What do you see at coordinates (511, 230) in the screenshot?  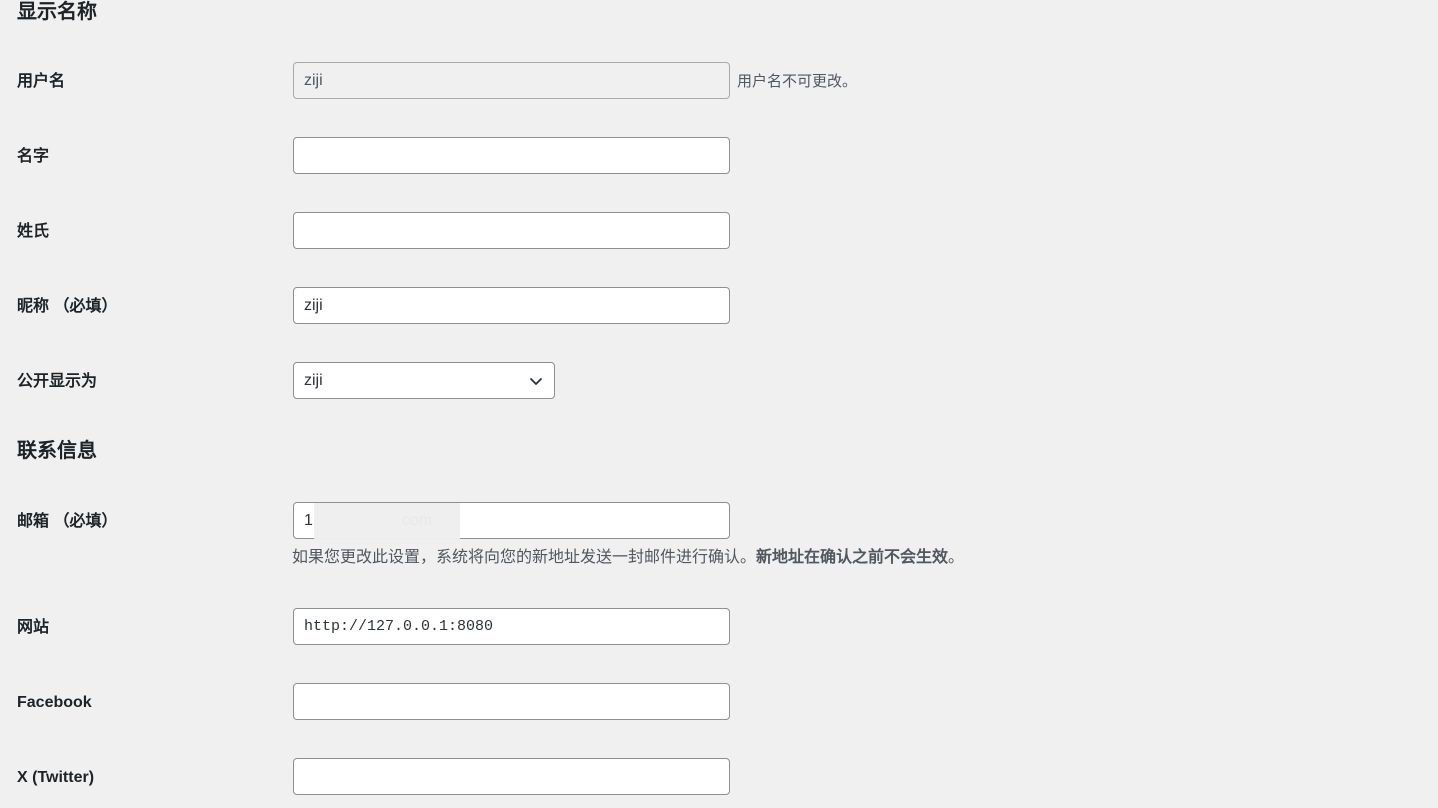 I see `last-name-input` at bounding box center [511, 230].